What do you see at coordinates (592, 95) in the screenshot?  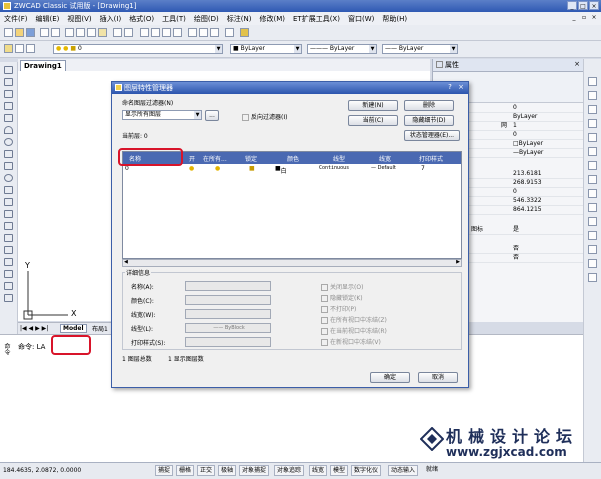 I see `copy-object-icon` at bounding box center [592, 95].